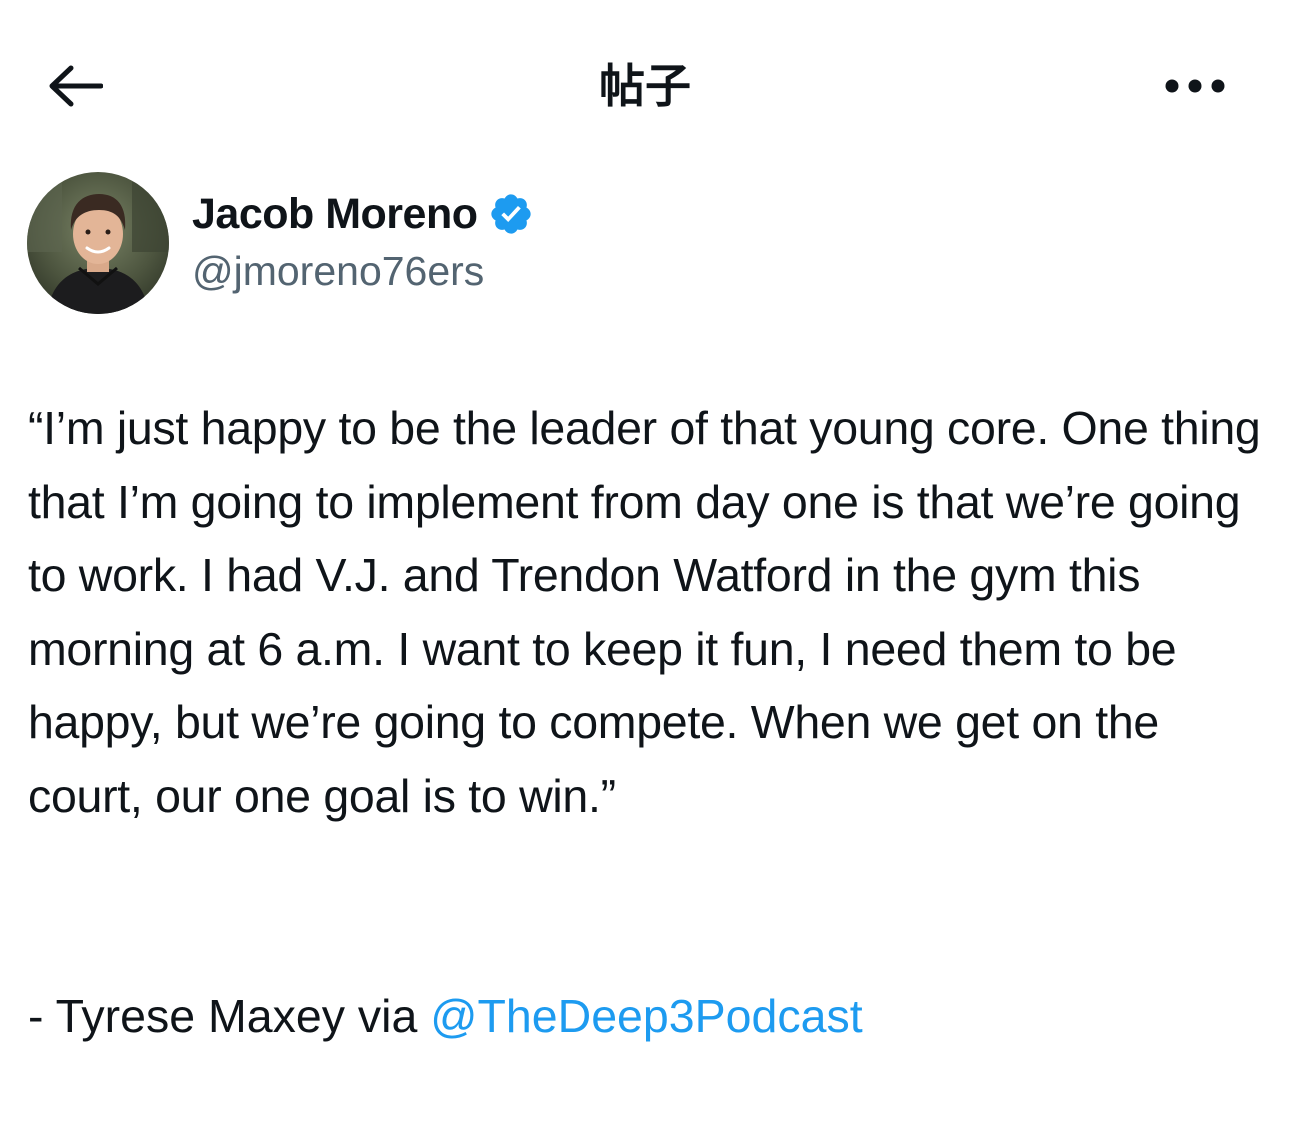  I want to click on mention-link: @TheDeep3Podcast, so click(646, 1016).